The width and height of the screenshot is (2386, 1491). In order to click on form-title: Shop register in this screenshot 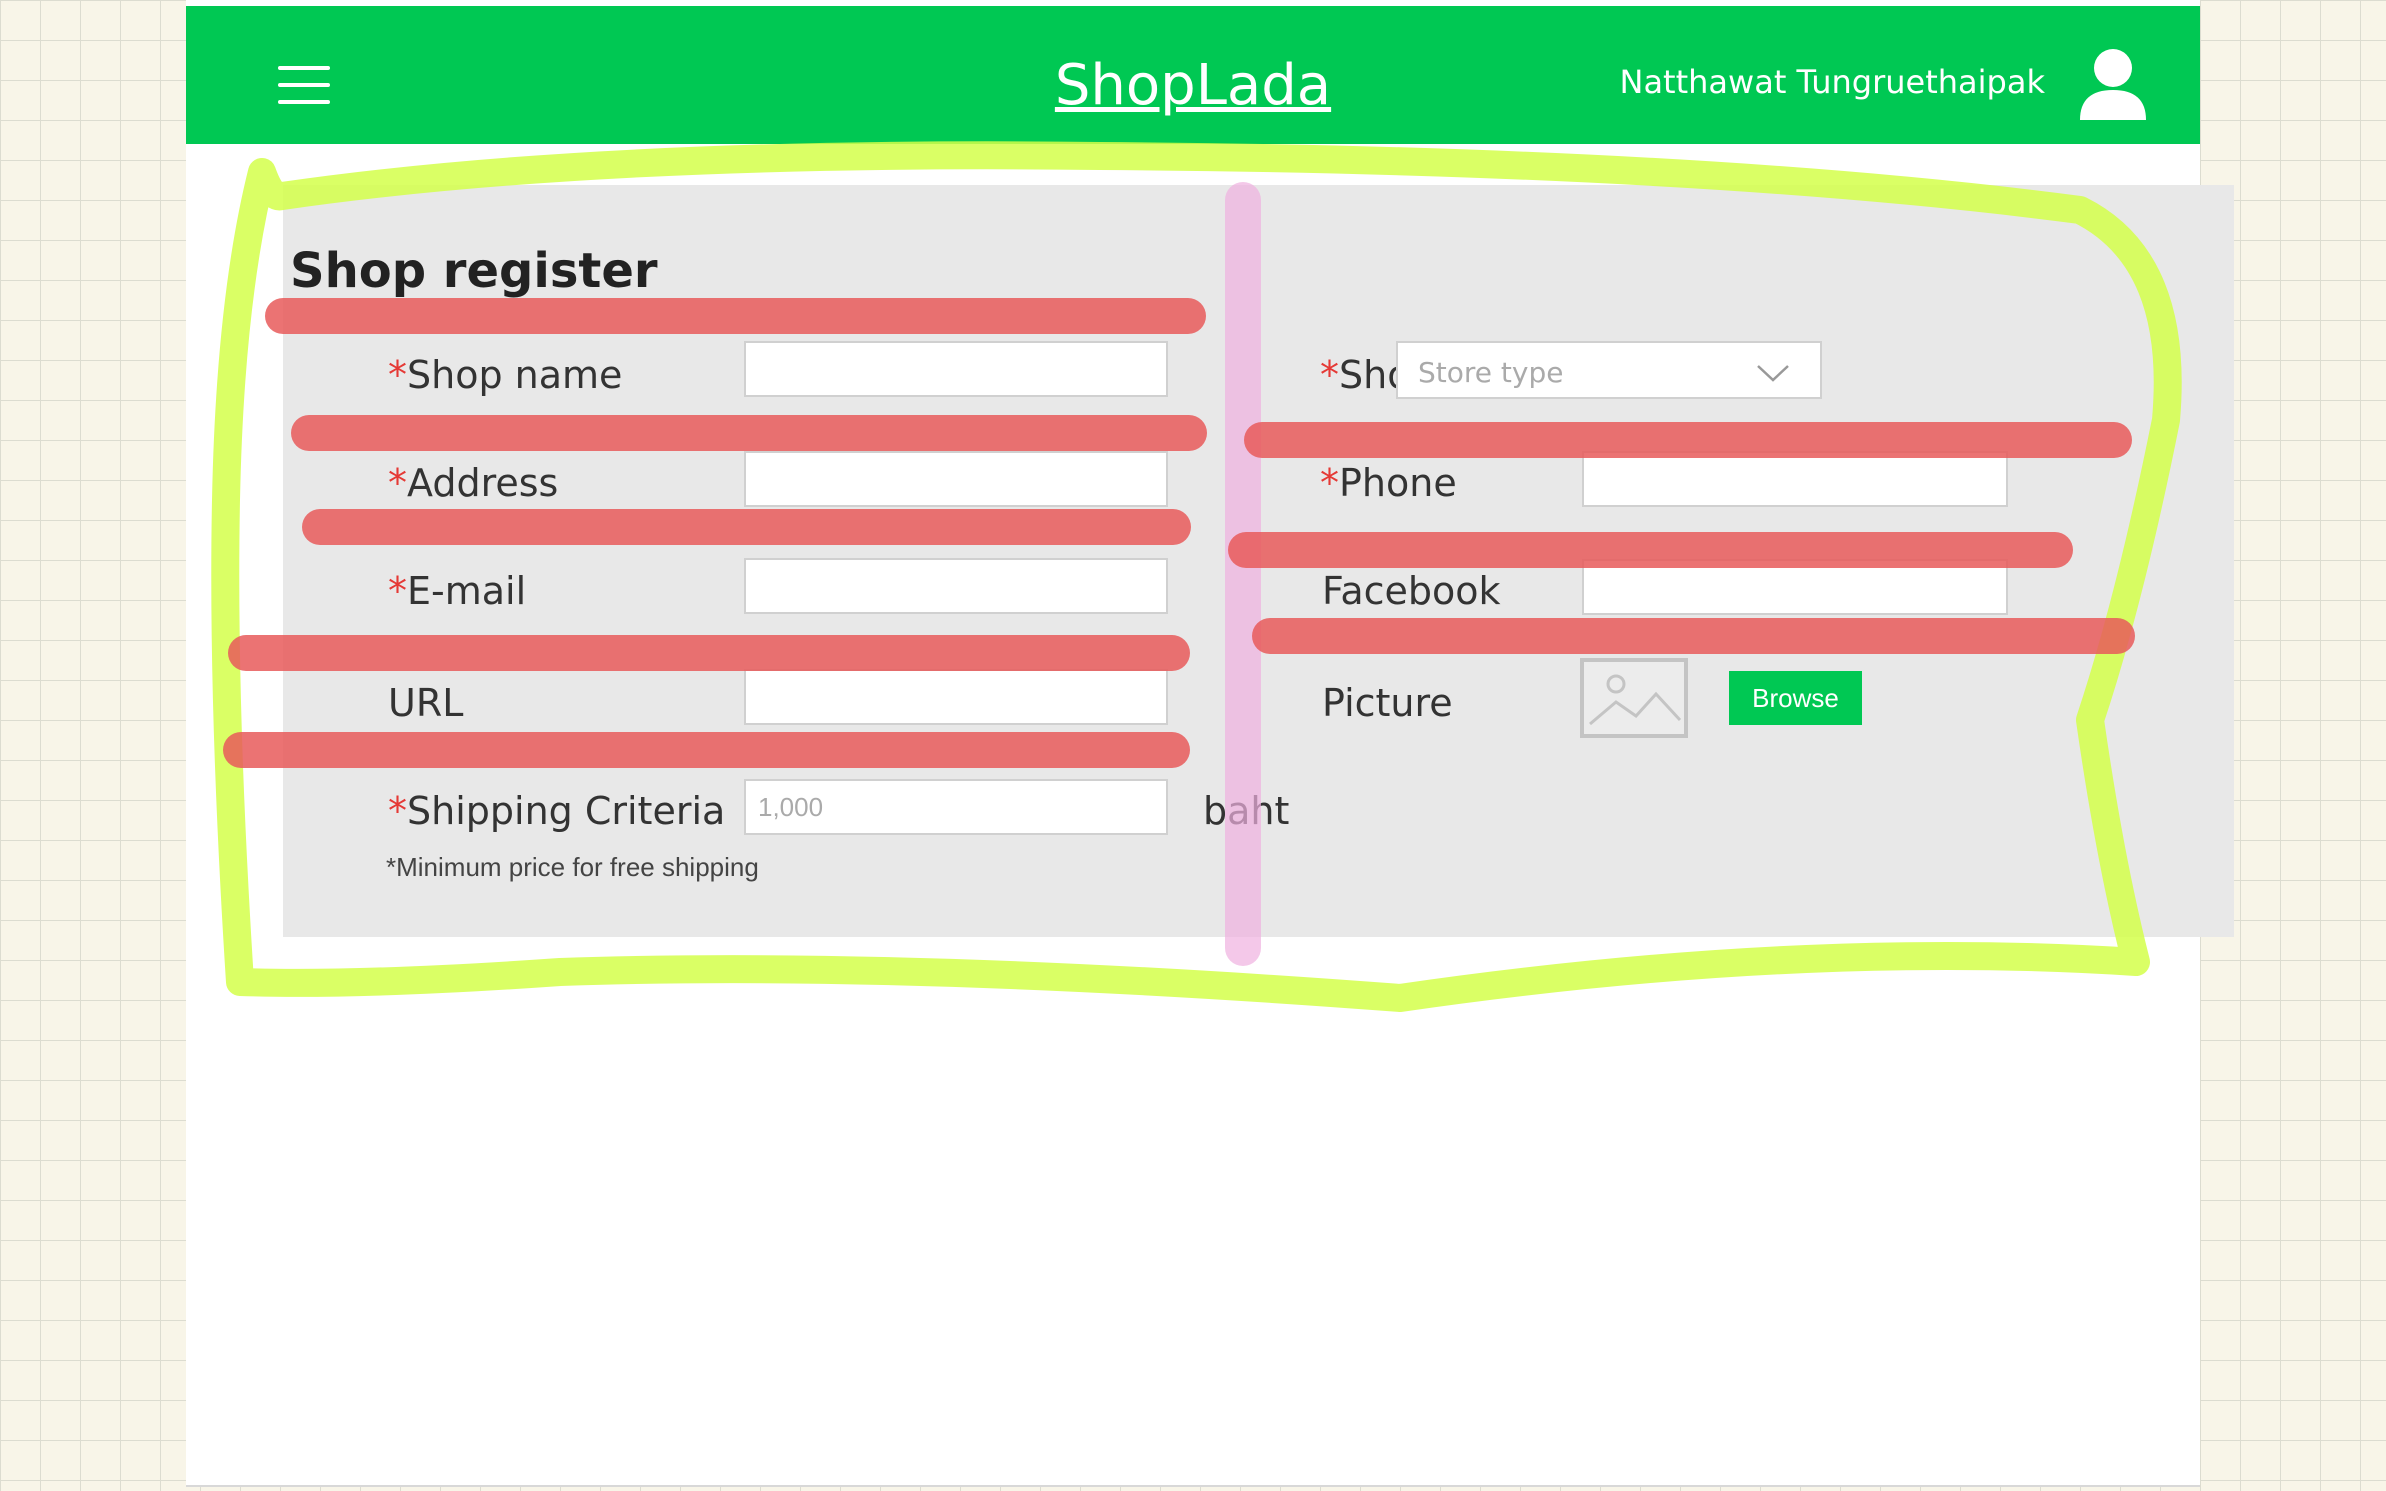, I will do `click(474, 271)`.